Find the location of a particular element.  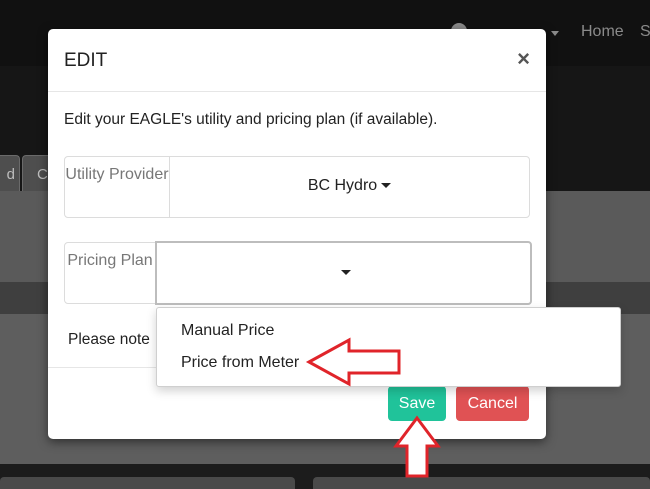

modal-note: Please note is located at coordinates (109, 339).